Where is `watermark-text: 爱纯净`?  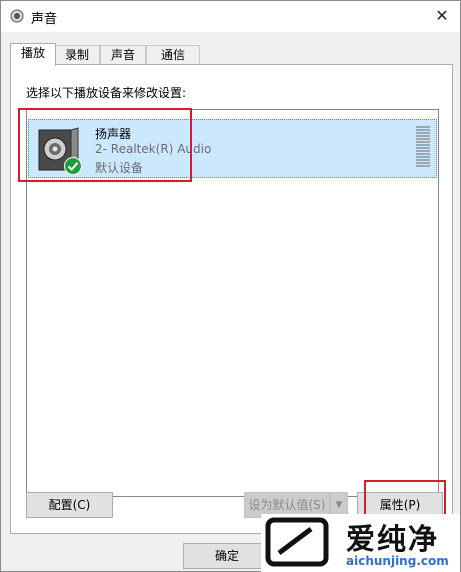
watermark-text: 爱纯净 is located at coordinates (393, 539).